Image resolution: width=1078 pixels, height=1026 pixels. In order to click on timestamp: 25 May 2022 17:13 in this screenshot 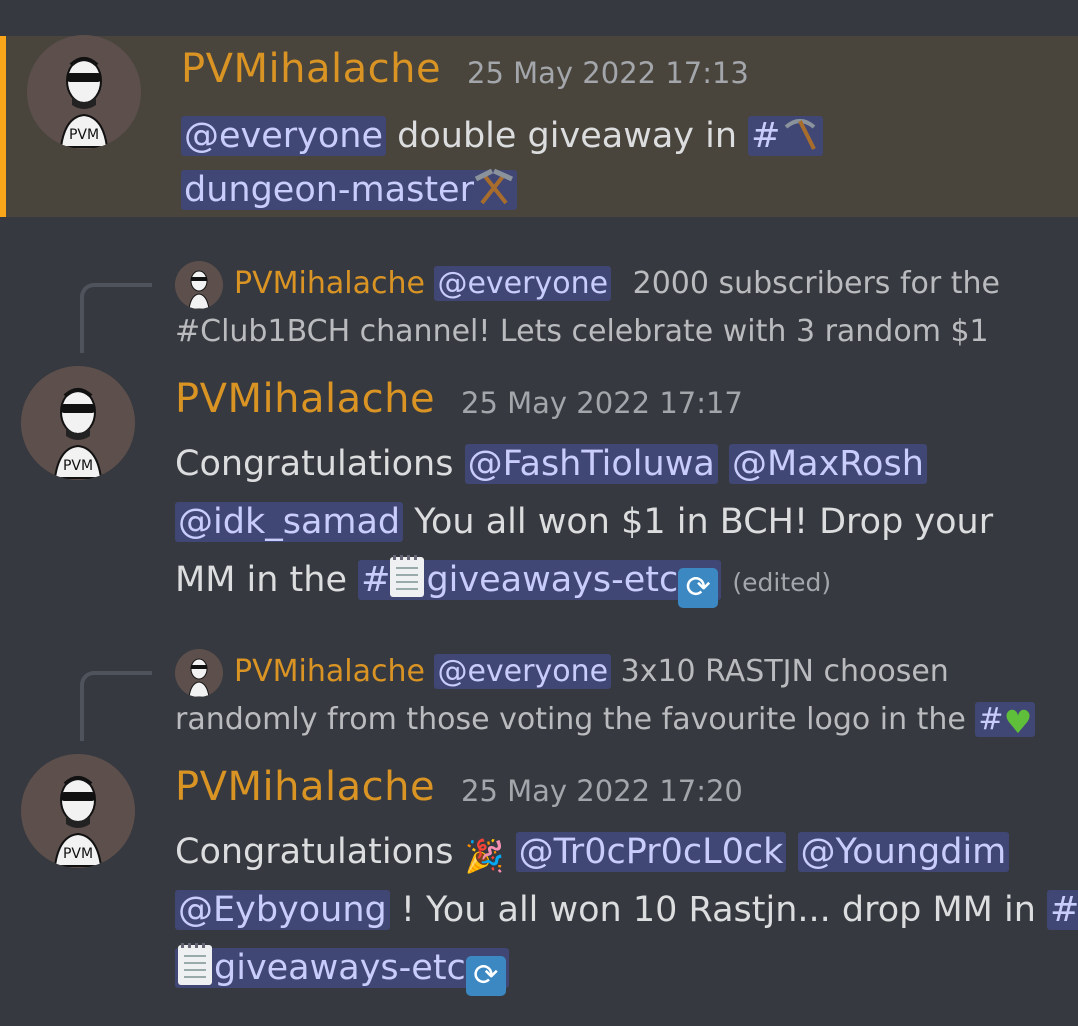, I will do `click(608, 73)`.